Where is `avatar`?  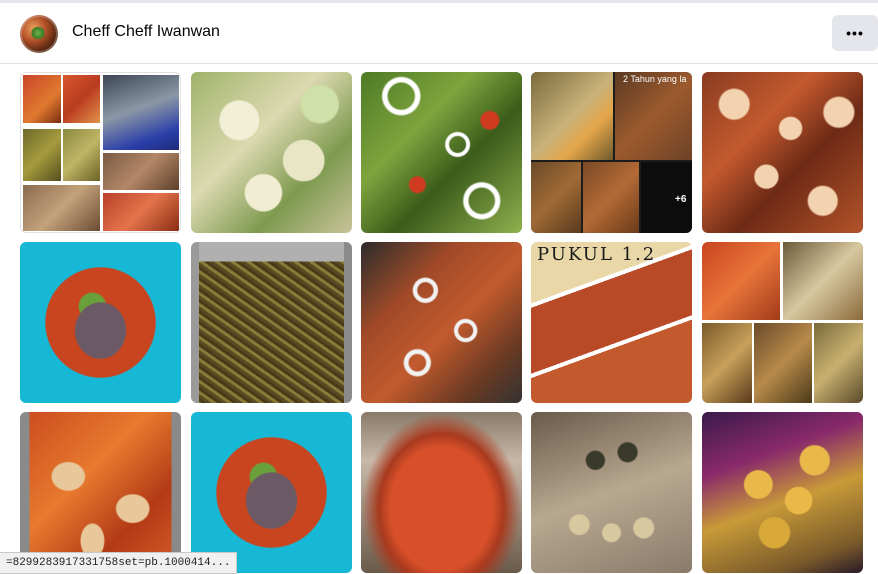
avatar is located at coordinates (39, 34).